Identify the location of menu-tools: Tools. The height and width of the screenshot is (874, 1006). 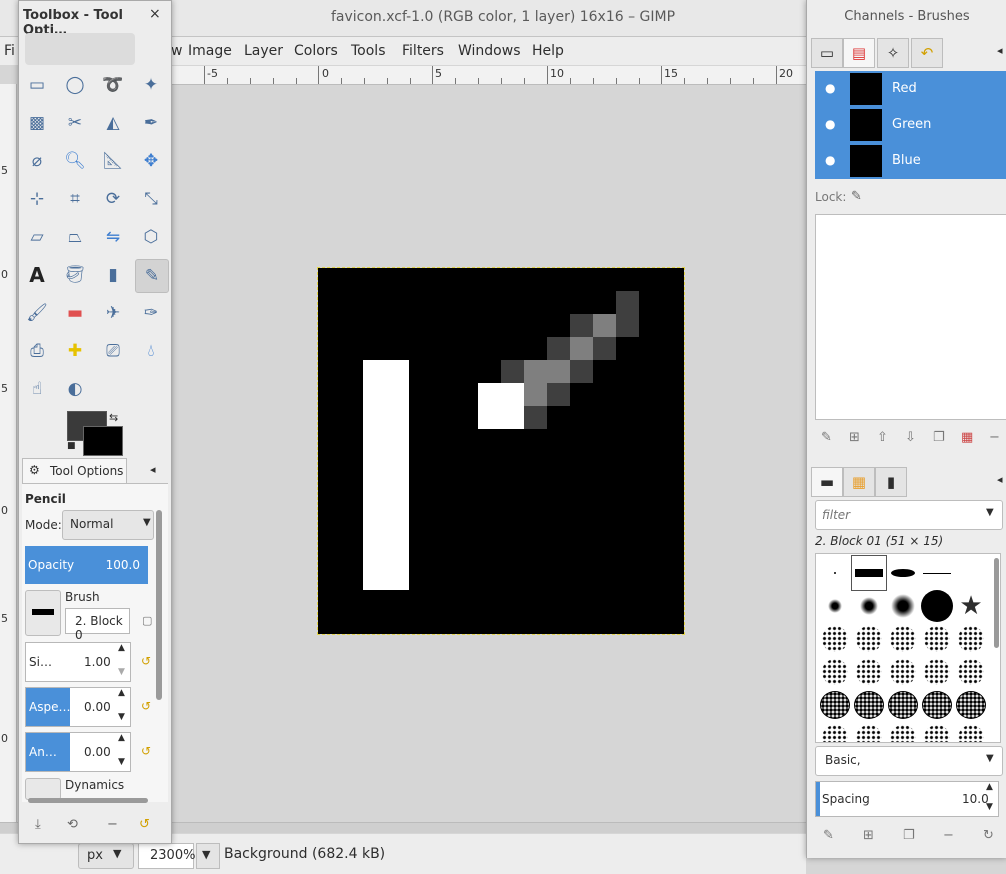
(368, 51).